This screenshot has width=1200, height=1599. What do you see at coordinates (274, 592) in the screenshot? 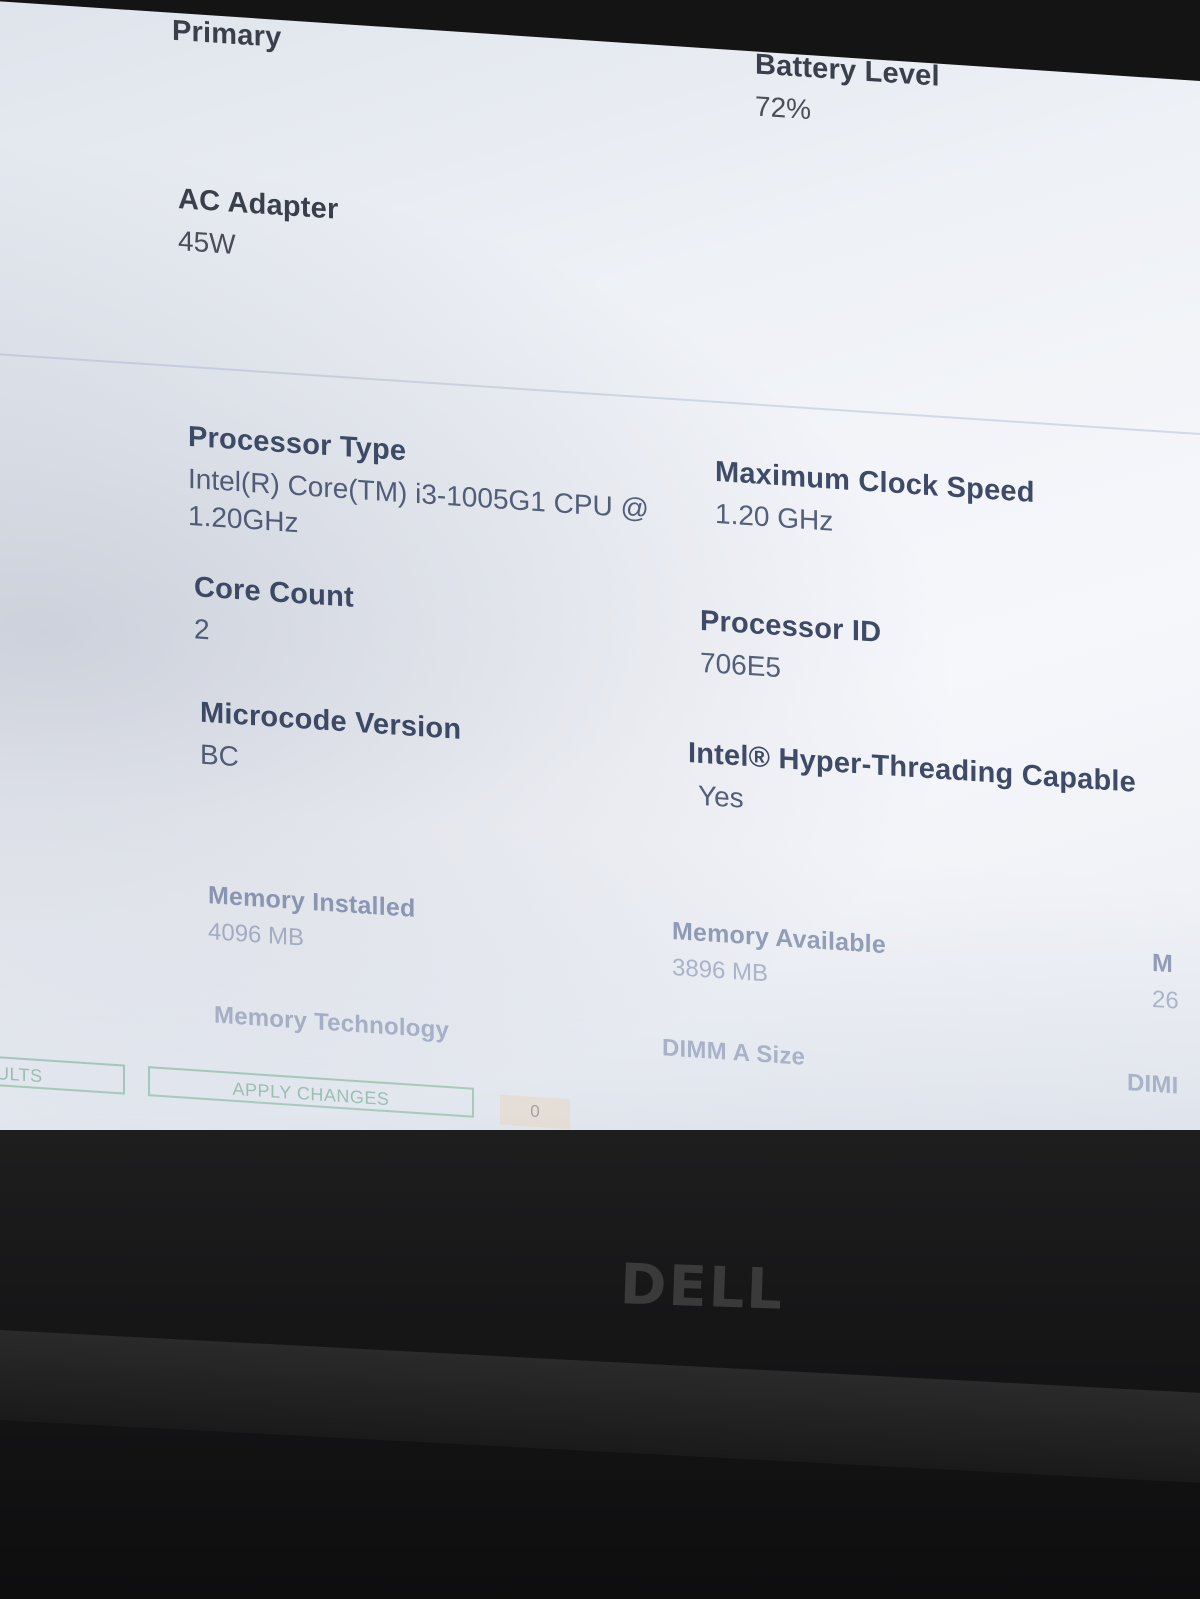
I see `core-count-label: Core Count` at bounding box center [274, 592].